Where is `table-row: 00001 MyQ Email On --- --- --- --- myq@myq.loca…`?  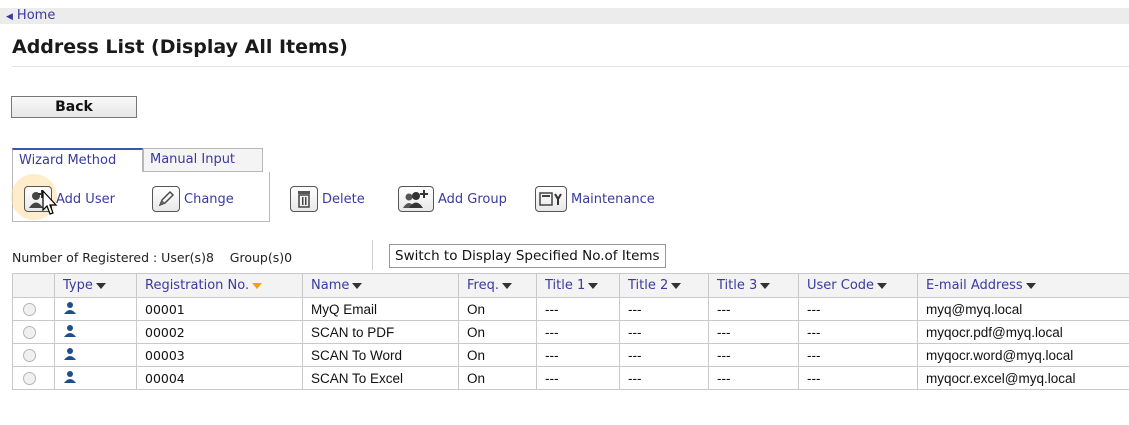
table-row: 00001 MyQ Email On --- --- --- --- myq@myq.loca… is located at coordinates (570, 309).